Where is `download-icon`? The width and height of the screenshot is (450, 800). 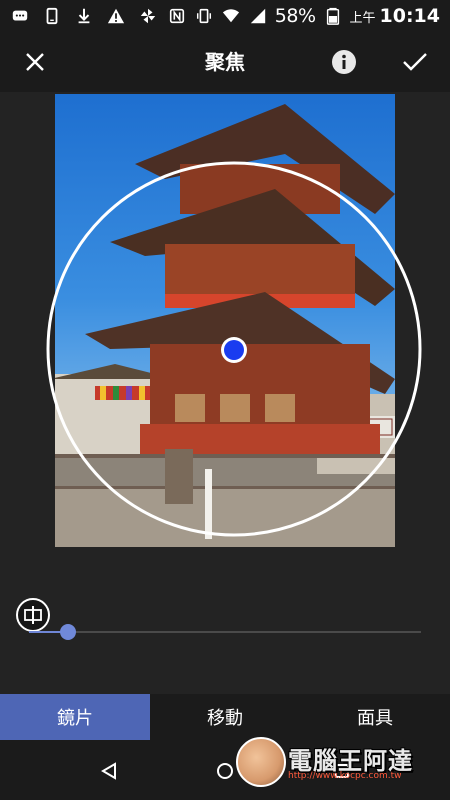
download-icon is located at coordinates (84, 16).